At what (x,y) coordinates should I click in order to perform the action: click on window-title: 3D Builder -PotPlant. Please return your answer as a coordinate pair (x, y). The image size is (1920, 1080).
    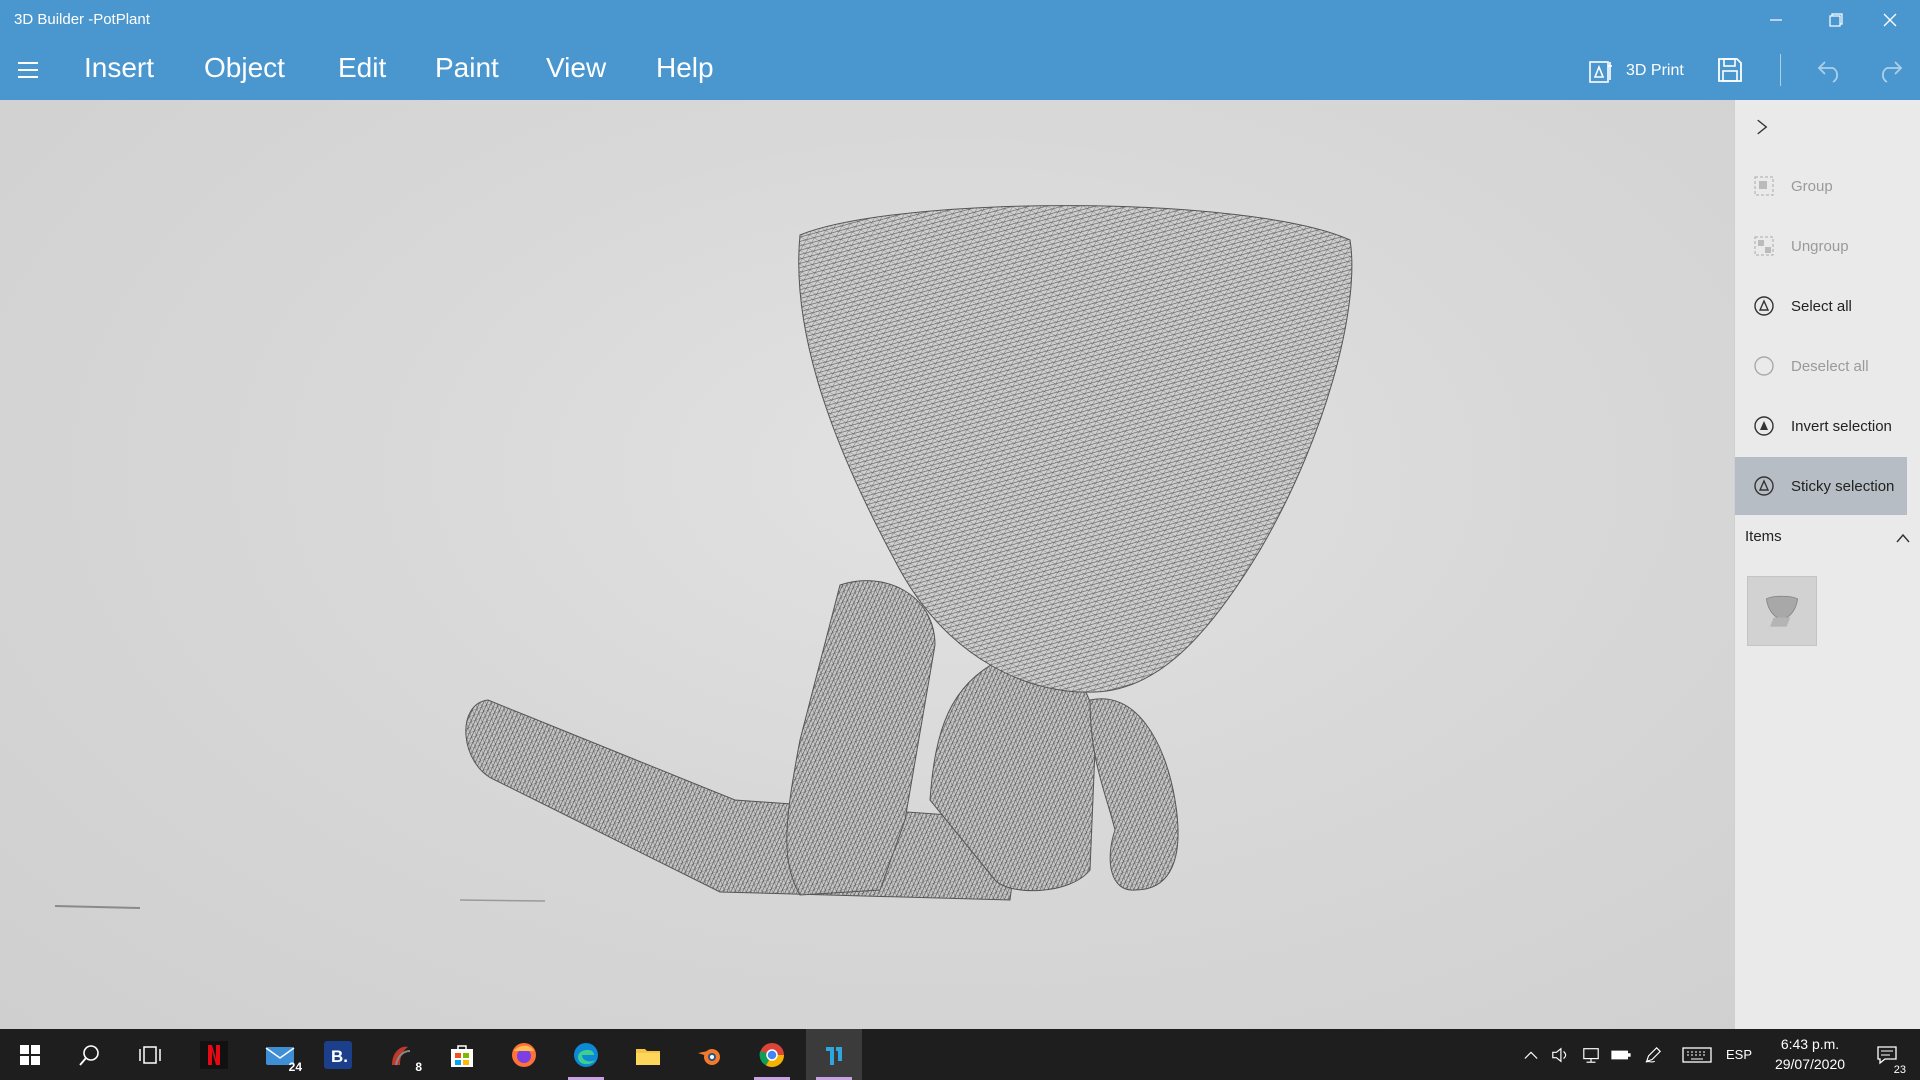
    Looking at the image, I should click on (82, 19).